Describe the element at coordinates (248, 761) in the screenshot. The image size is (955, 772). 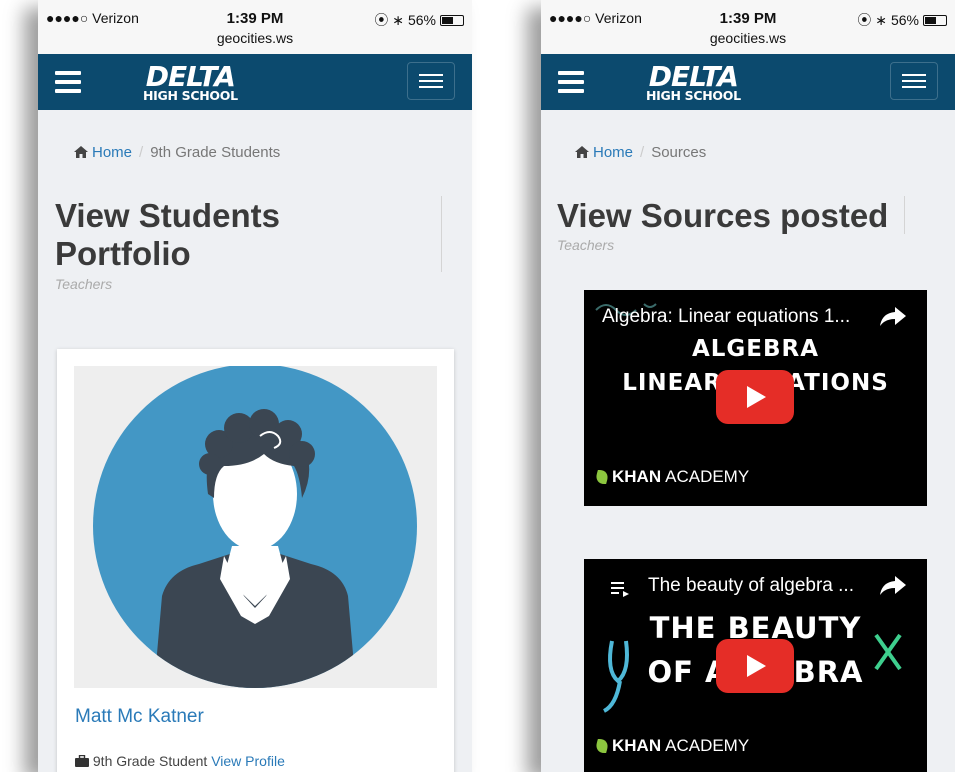
I see `view-profile-link: View Profile` at that location.